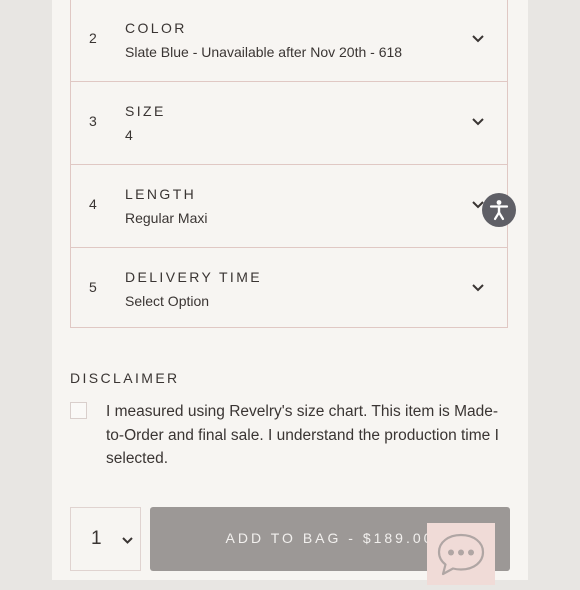  Describe the element at coordinates (96, 538) in the screenshot. I see `quantity-value: 1` at that location.